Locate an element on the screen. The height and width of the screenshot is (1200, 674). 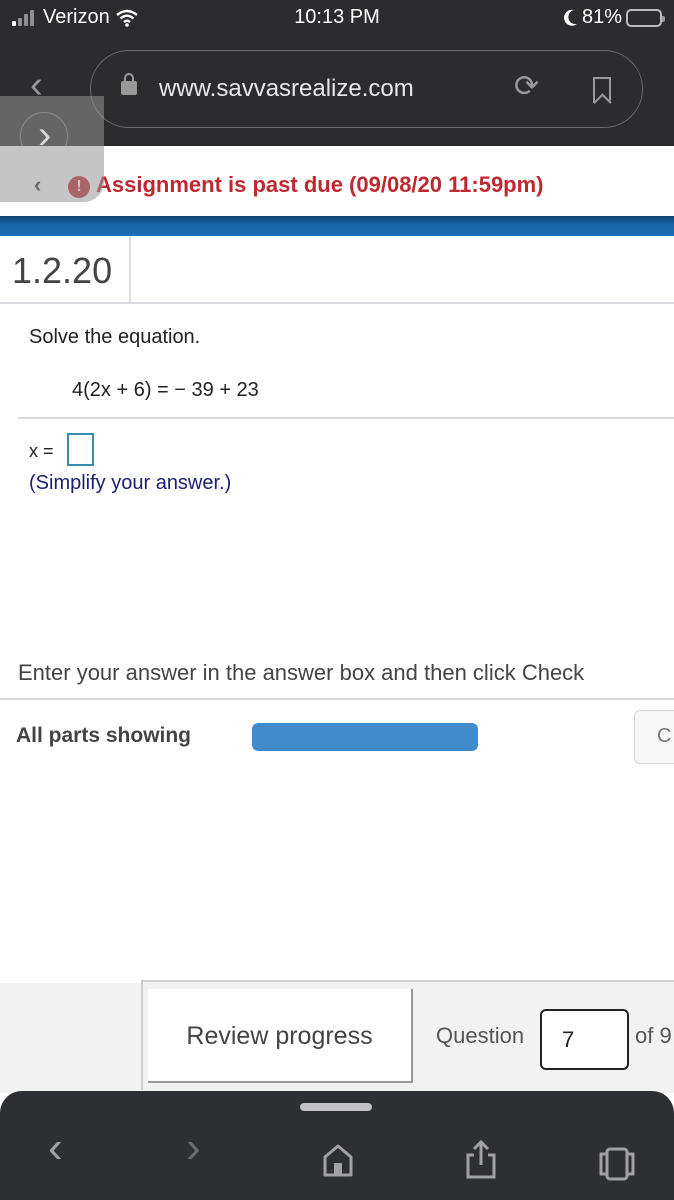
forward-icon: › is located at coordinates (193, 1148).